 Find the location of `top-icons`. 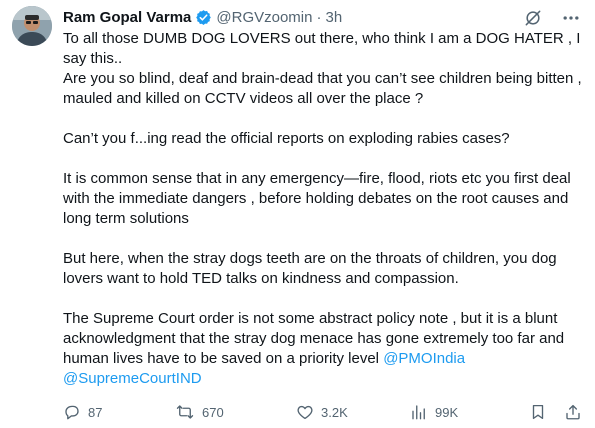

top-icons is located at coordinates (552, 18).